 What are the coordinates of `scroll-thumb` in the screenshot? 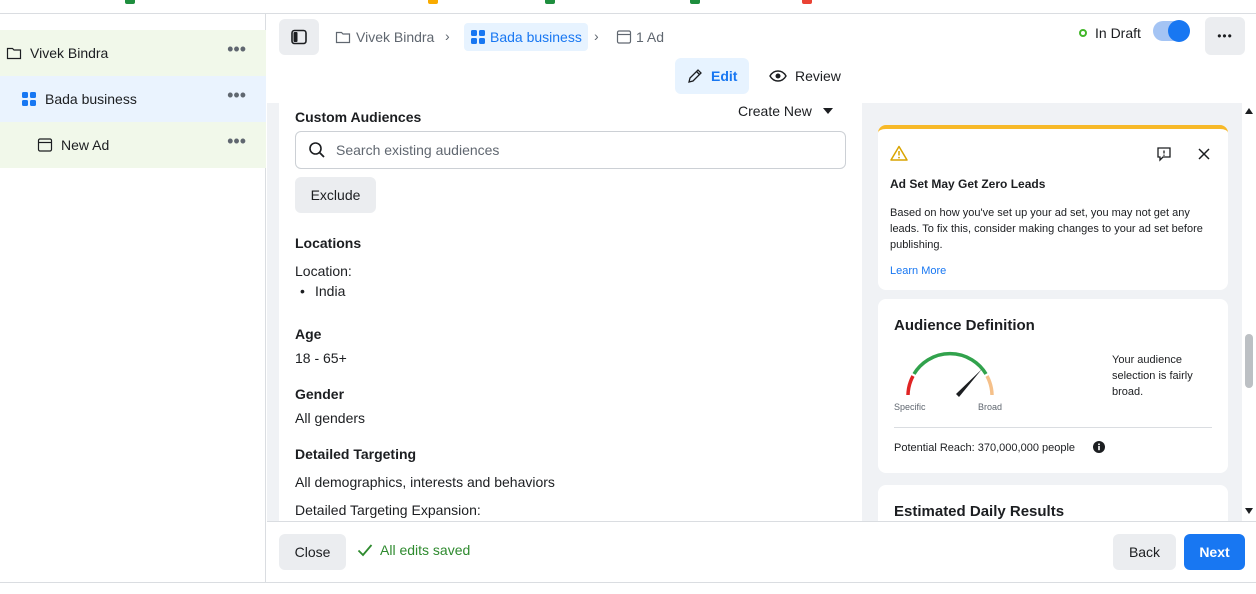 It's located at (1249, 361).